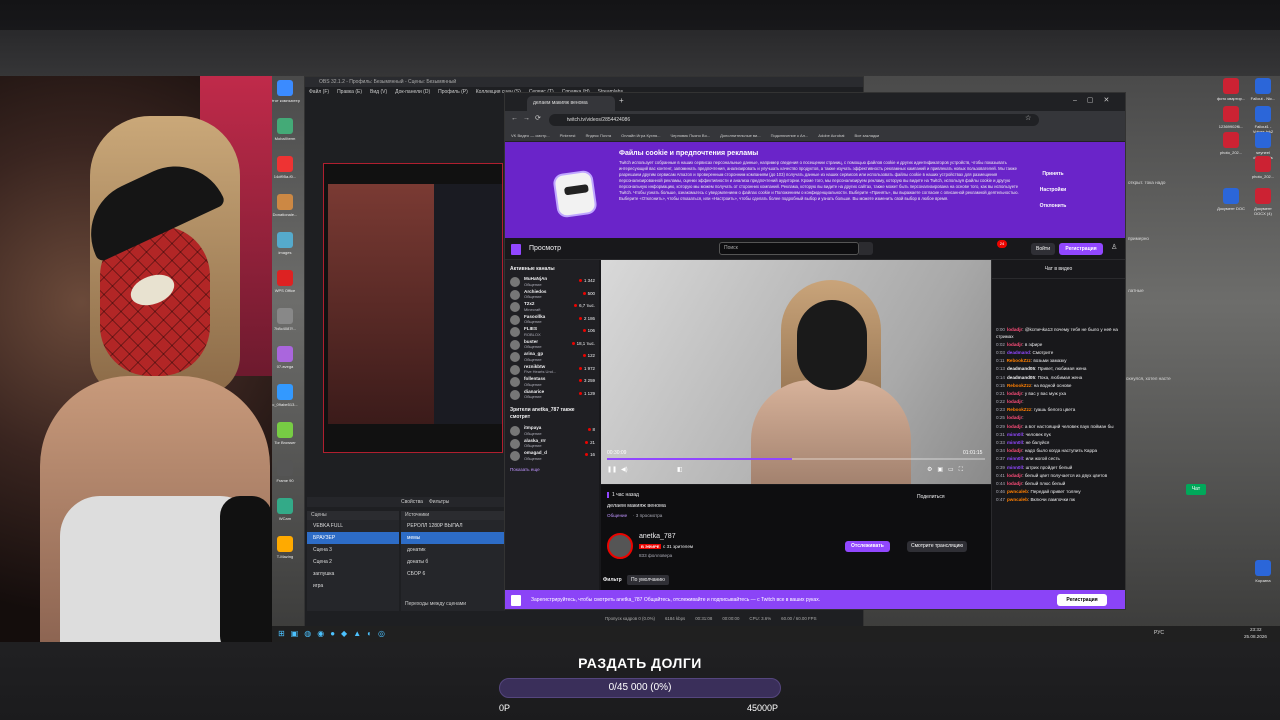 This screenshot has height=720, width=1280. What do you see at coordinates (1263, 120) in the screenshot?
I see `desktop-icon: Fallout1 - Voices.lnk2` at bounding box center [1263, 120].